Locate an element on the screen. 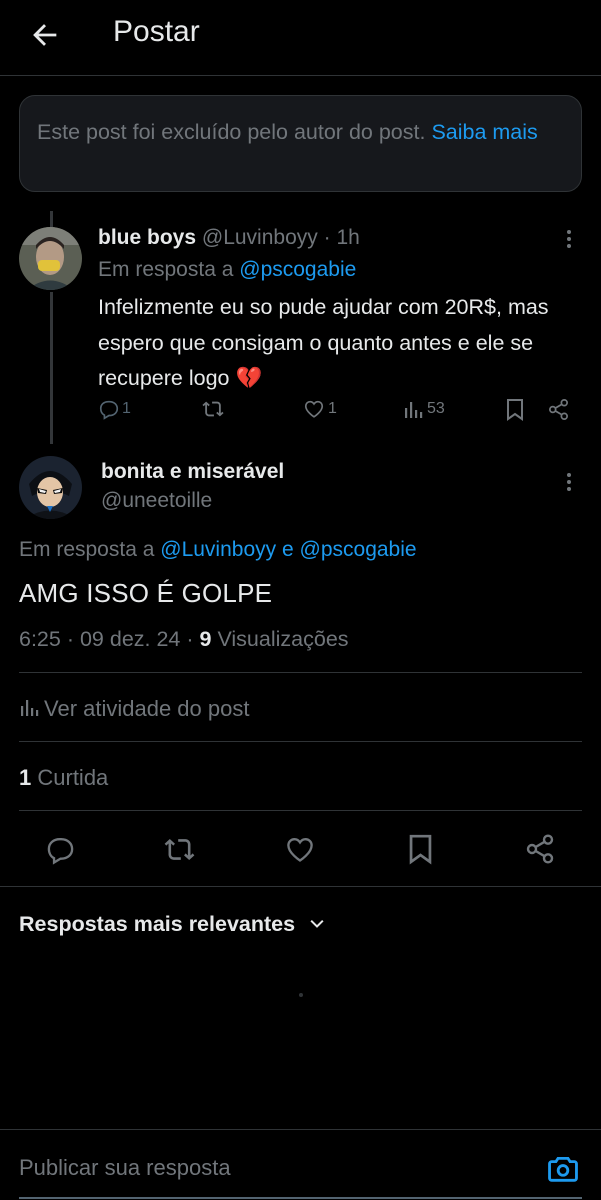 The width and height of the screenshot is (601, 1200). share-button is located at coordinates (558, 409).